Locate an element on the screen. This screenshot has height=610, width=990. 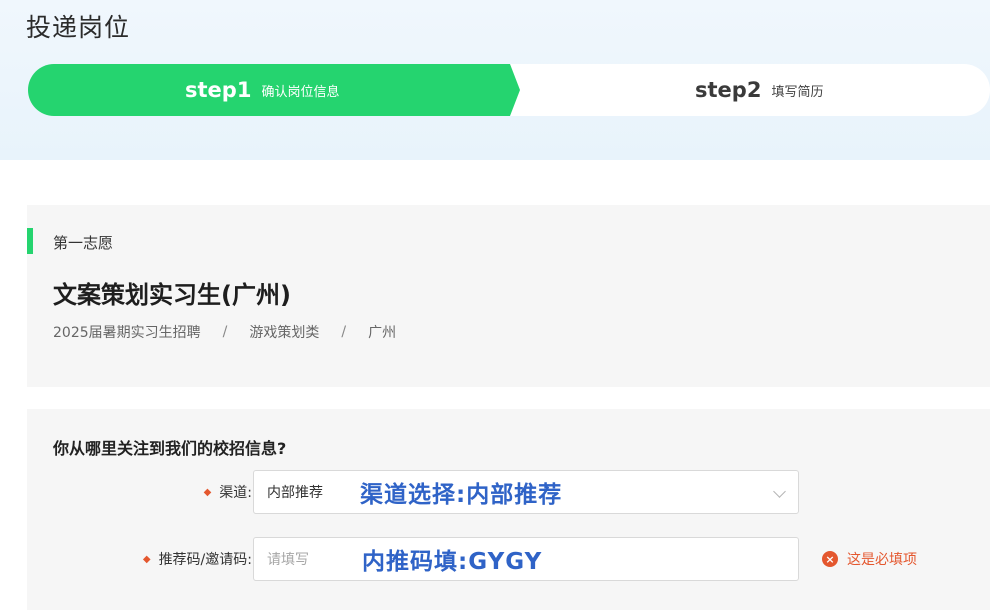
channel-row: ◆ 渠道: 内部推荐 渠道选择:内部推荐 is located at coordinates (508, 492).